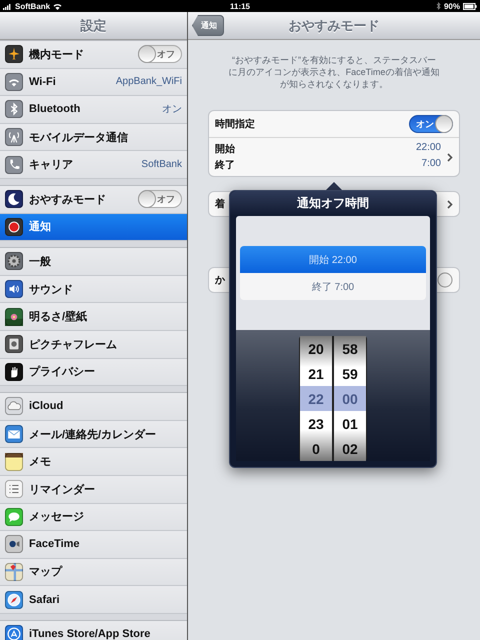  What do you see at coordinates (93, 262) in the screenshot?
I see `settings-row: 一般` at bounding box center [93, 262].